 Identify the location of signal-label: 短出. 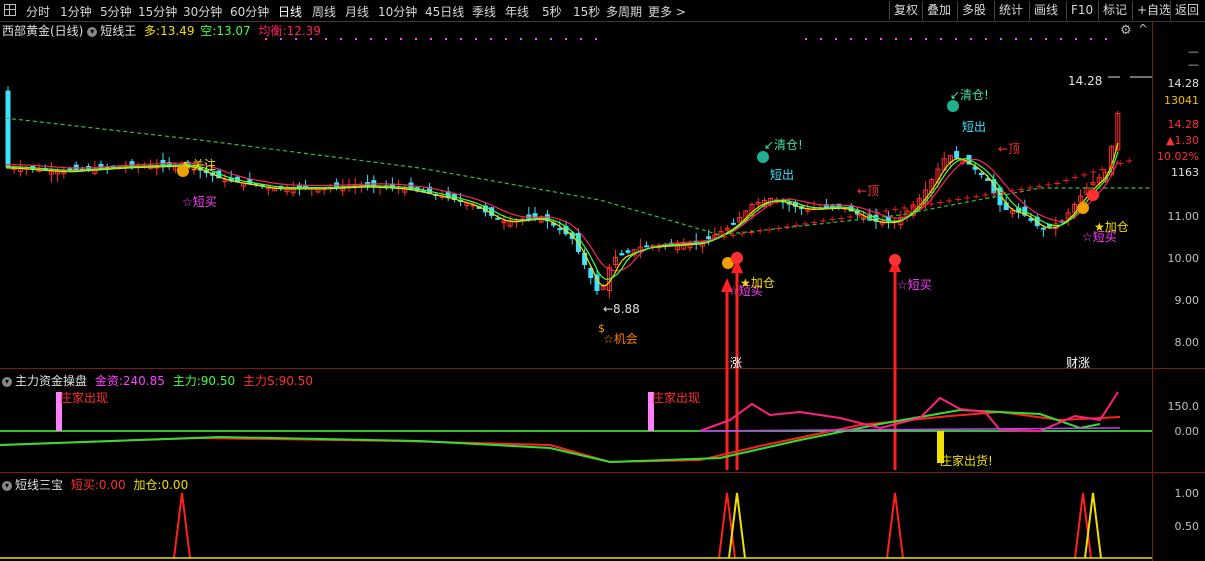
(782, 175).